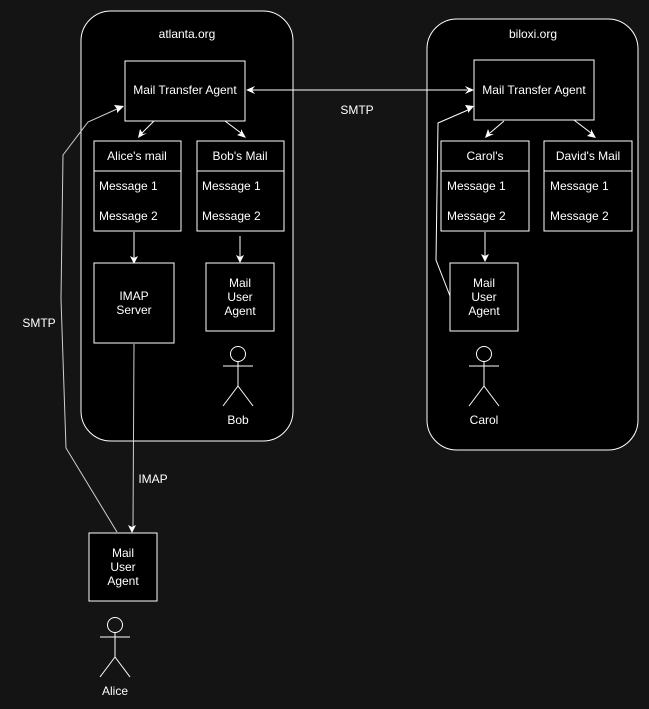 The width and height of the screenshot is (649, 709). I want to click on alice-mailbox: Alice's mail Message 1 Message 2, so click(137, 186).